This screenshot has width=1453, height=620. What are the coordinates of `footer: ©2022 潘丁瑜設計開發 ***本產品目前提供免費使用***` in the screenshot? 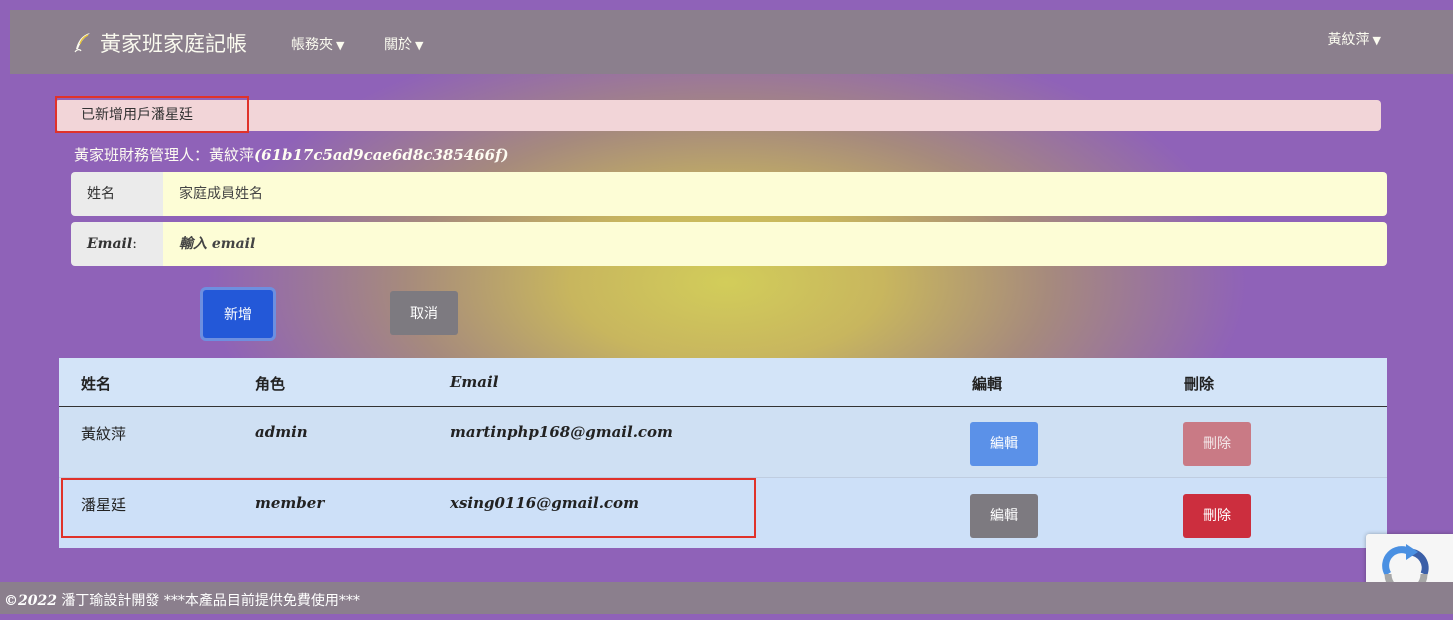 It's located at (726, 598).